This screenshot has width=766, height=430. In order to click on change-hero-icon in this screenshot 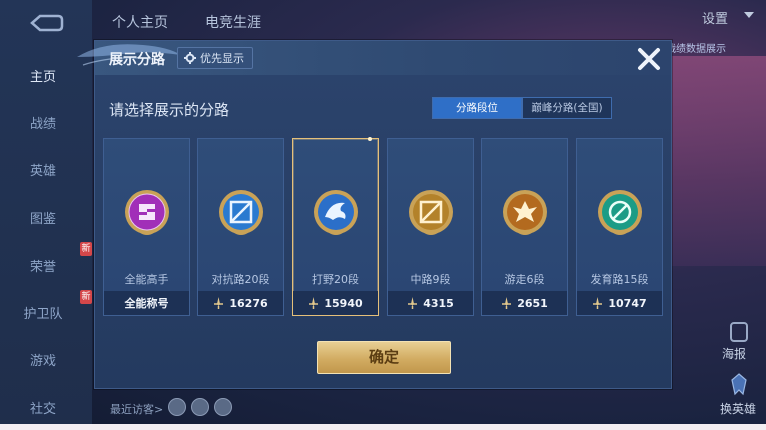, I will do `click(739, 384)`.